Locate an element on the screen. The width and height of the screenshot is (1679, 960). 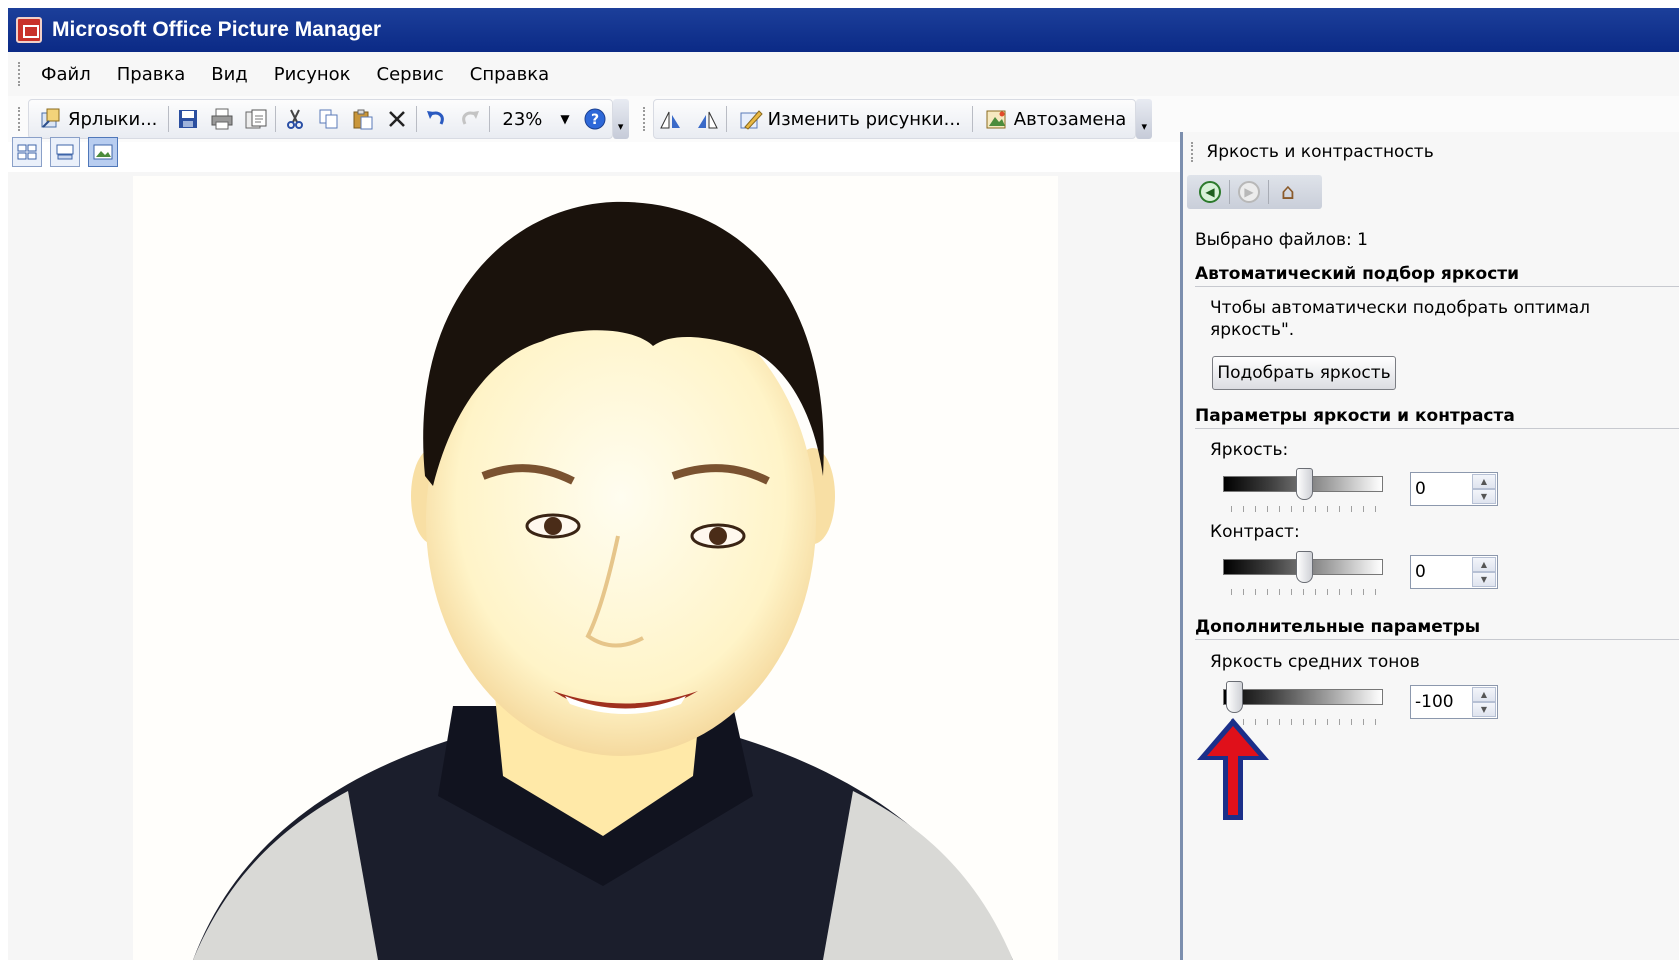
forward-button: ▶ is located at coordinates (1249, 192).